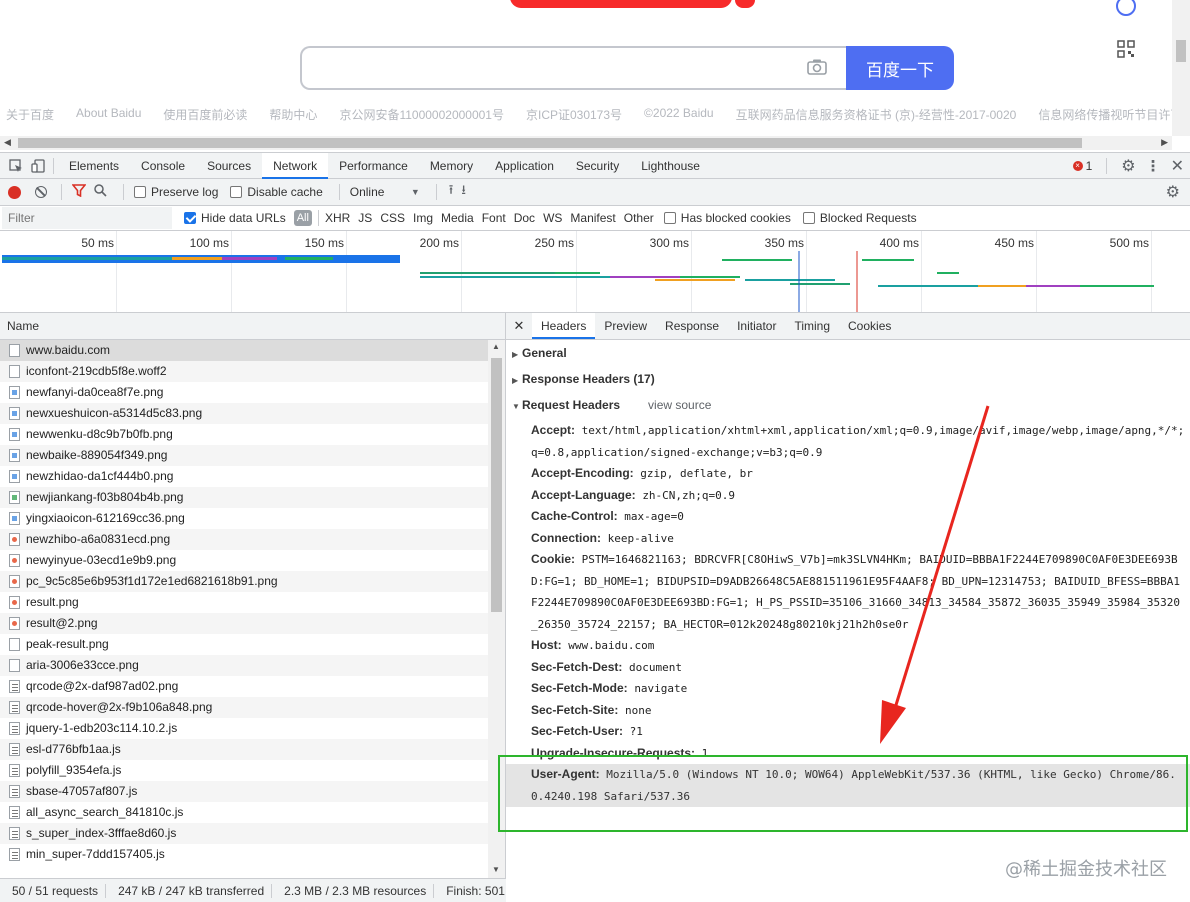 This screenshot has width=1190, height=902. Describe the element at coordinates (79, 192) in the screenshot. I see `filter-funnel-icon` at that location.